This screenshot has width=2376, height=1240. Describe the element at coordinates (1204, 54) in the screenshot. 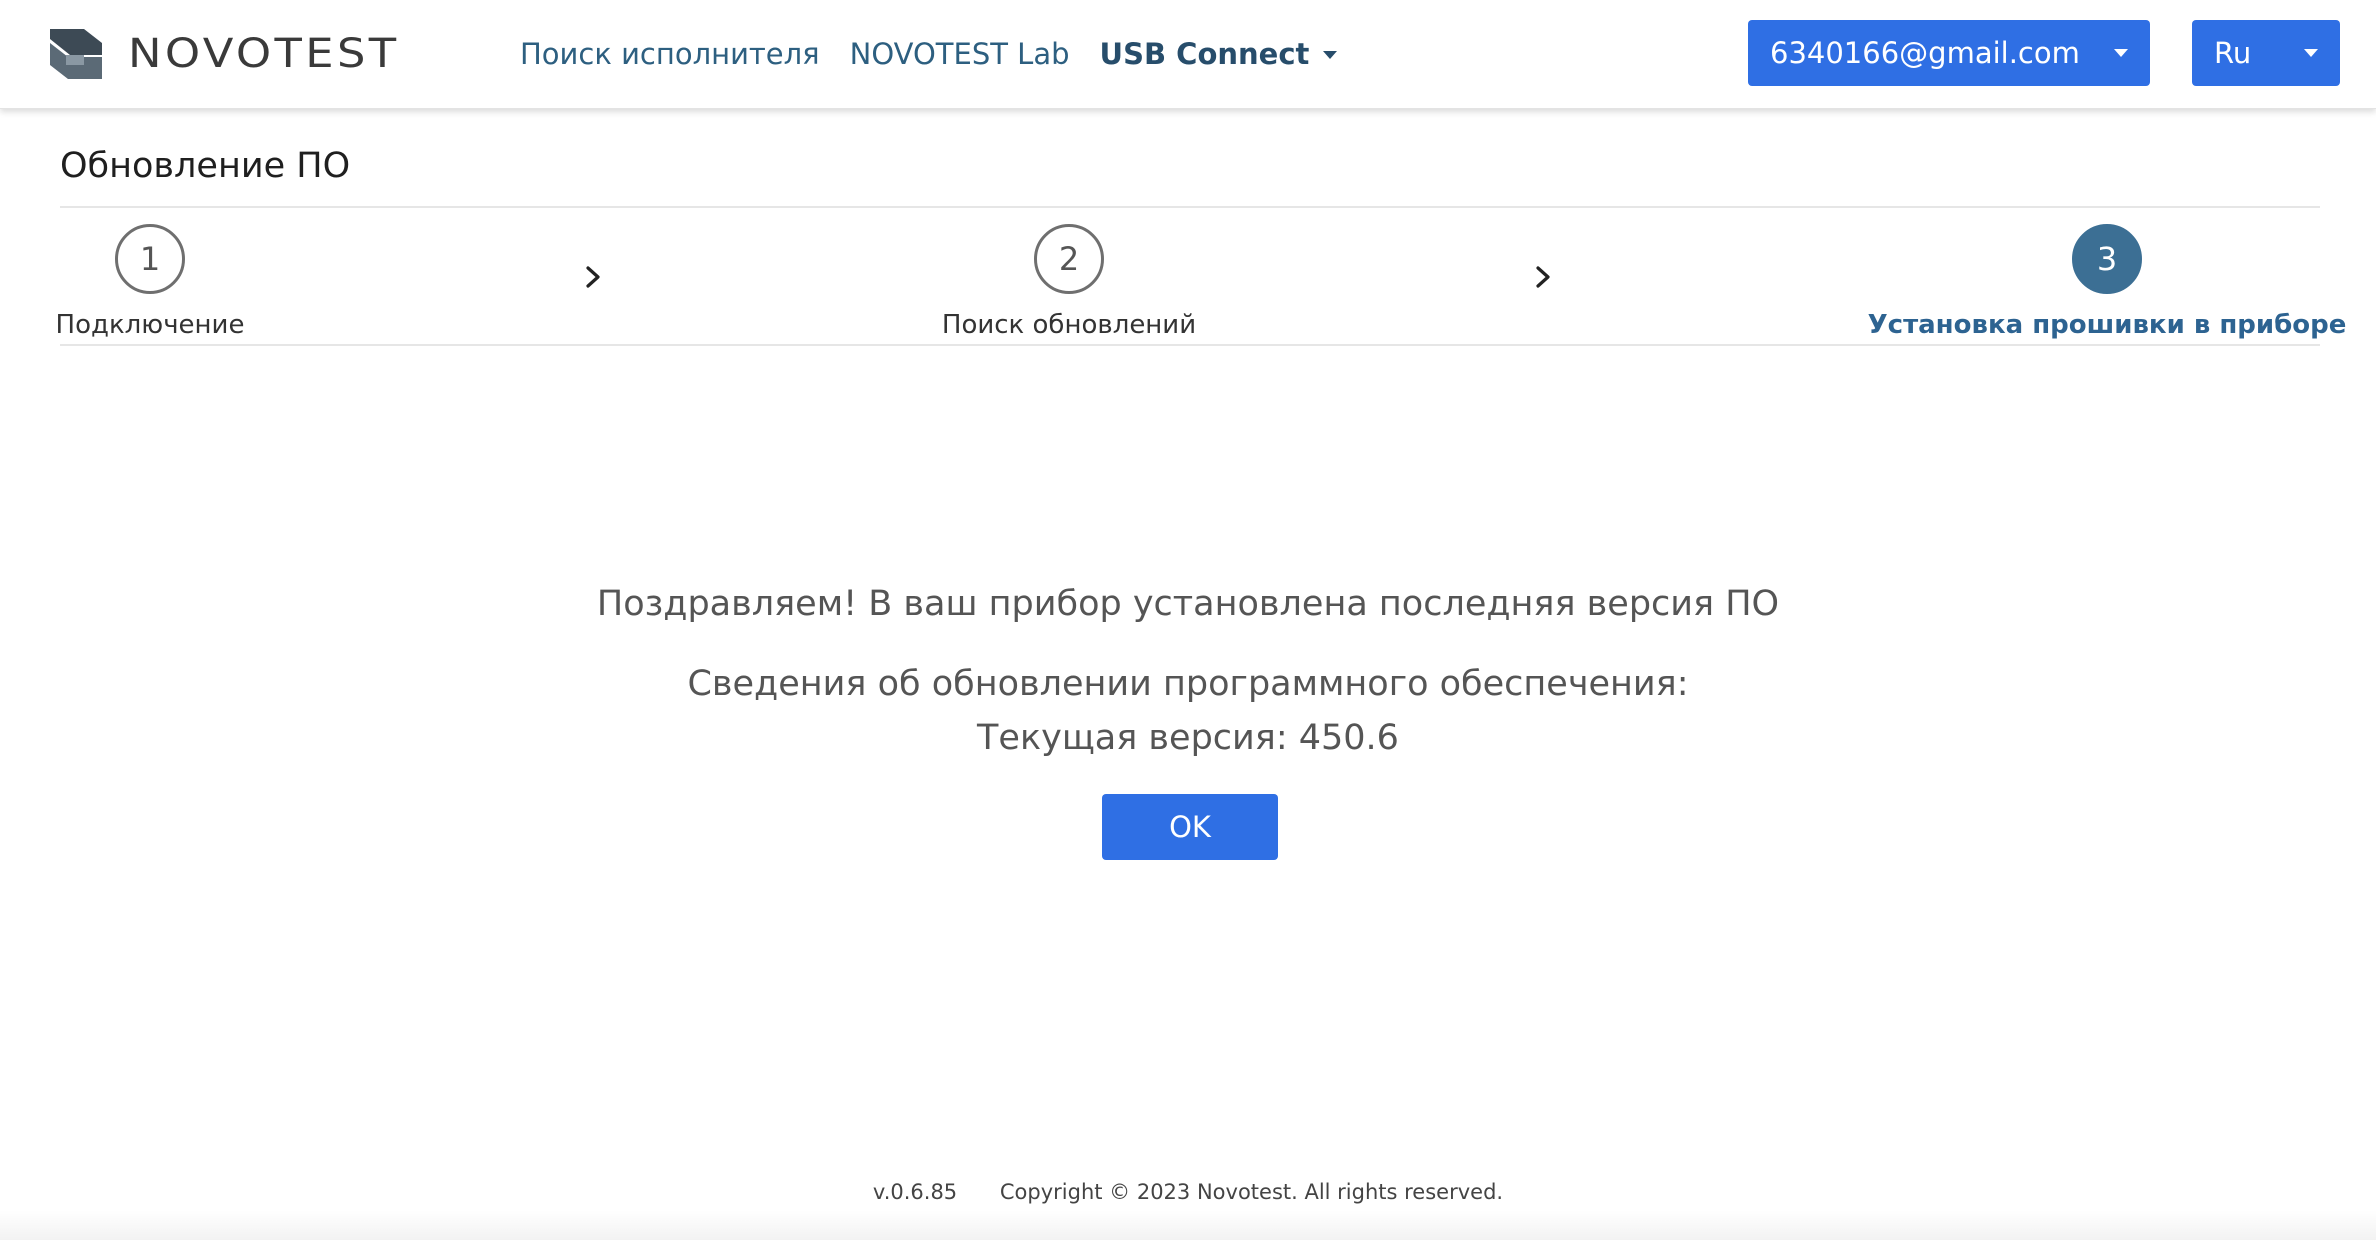

I see `nav-dropdown-usb-connect-label: USB Connect` at that location.